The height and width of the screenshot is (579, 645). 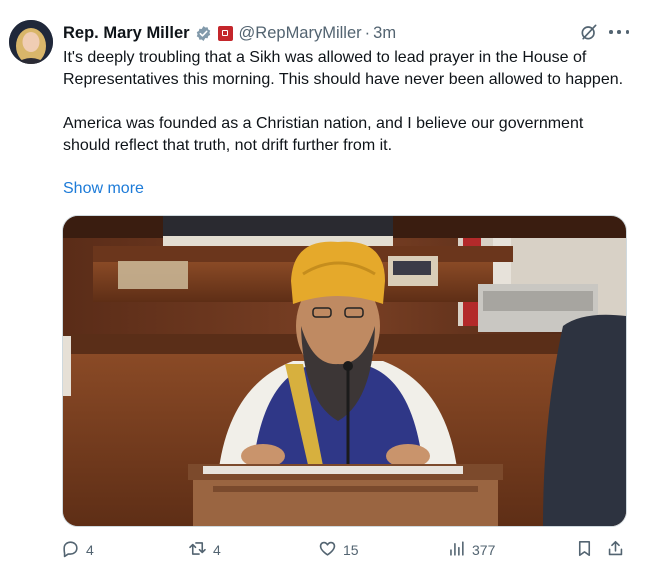 I want to click on author-name: Rep. Mary Miller, so click(x=126, y=33).